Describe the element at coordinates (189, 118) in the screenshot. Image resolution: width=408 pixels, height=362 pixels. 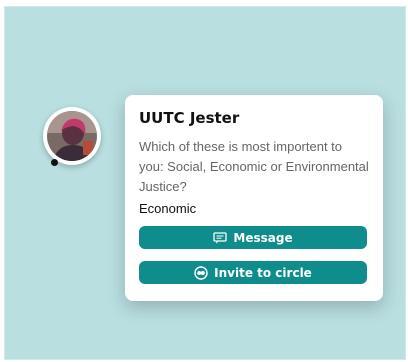
I see `profile-name: UUTC Jester` at that location.